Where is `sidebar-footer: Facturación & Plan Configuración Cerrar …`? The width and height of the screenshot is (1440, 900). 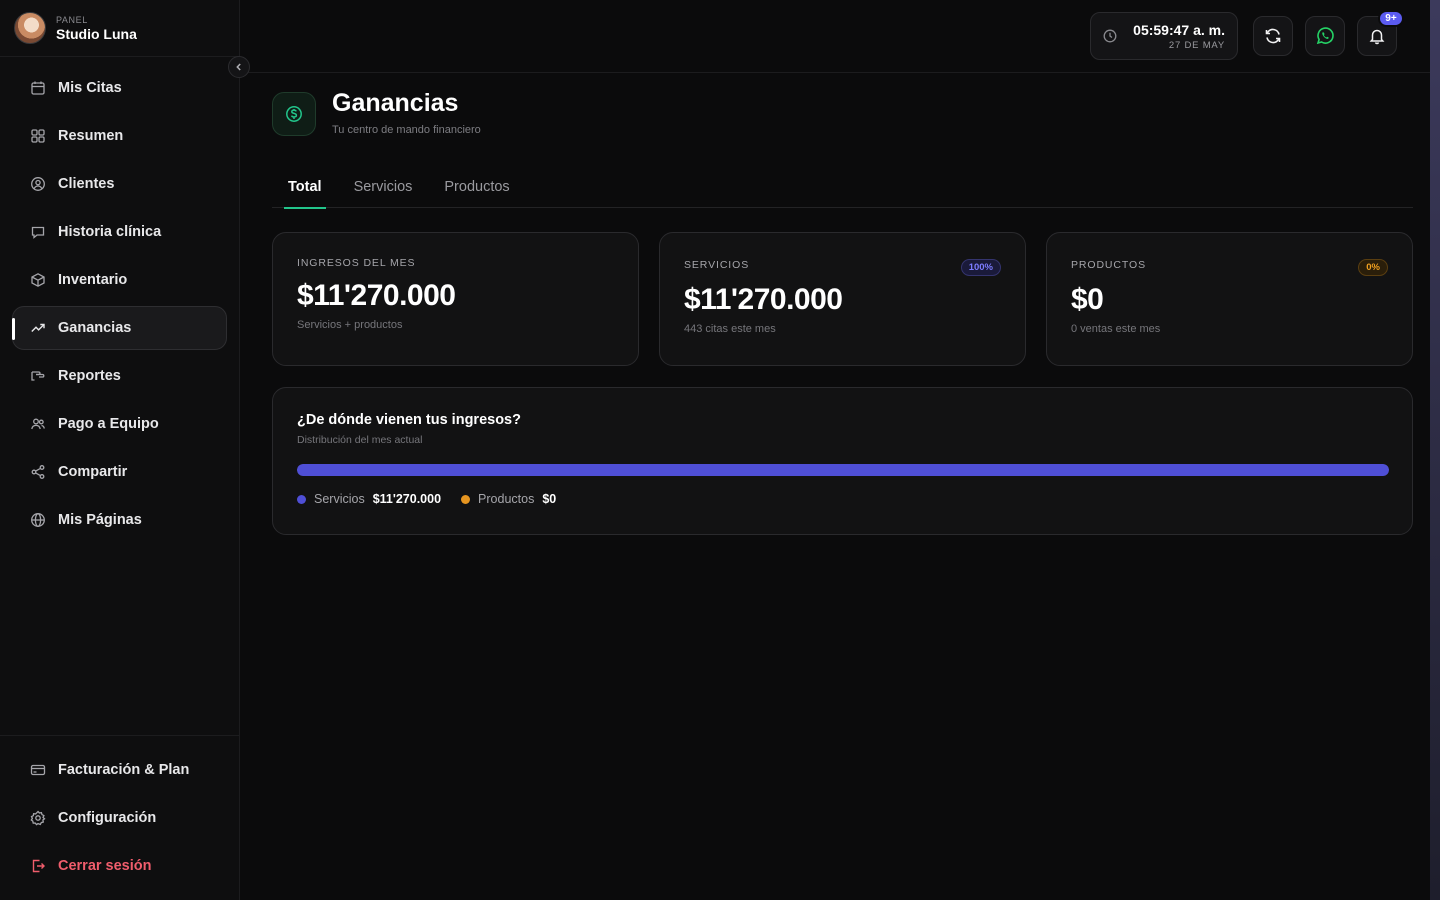 sidebar-footer: Facturación & Plan Configuración Cerrar … is located at coordinates (119, 804).